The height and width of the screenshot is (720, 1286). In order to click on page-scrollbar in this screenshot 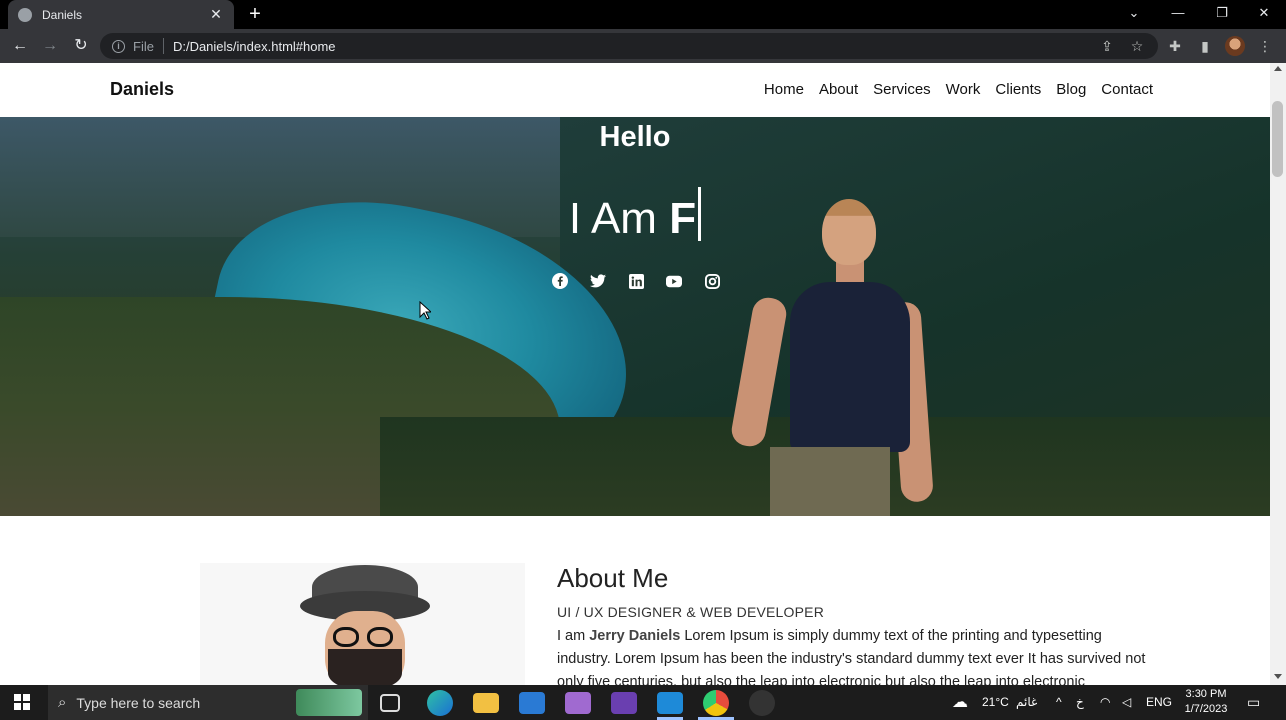, I will do `click(1278, 374)`.